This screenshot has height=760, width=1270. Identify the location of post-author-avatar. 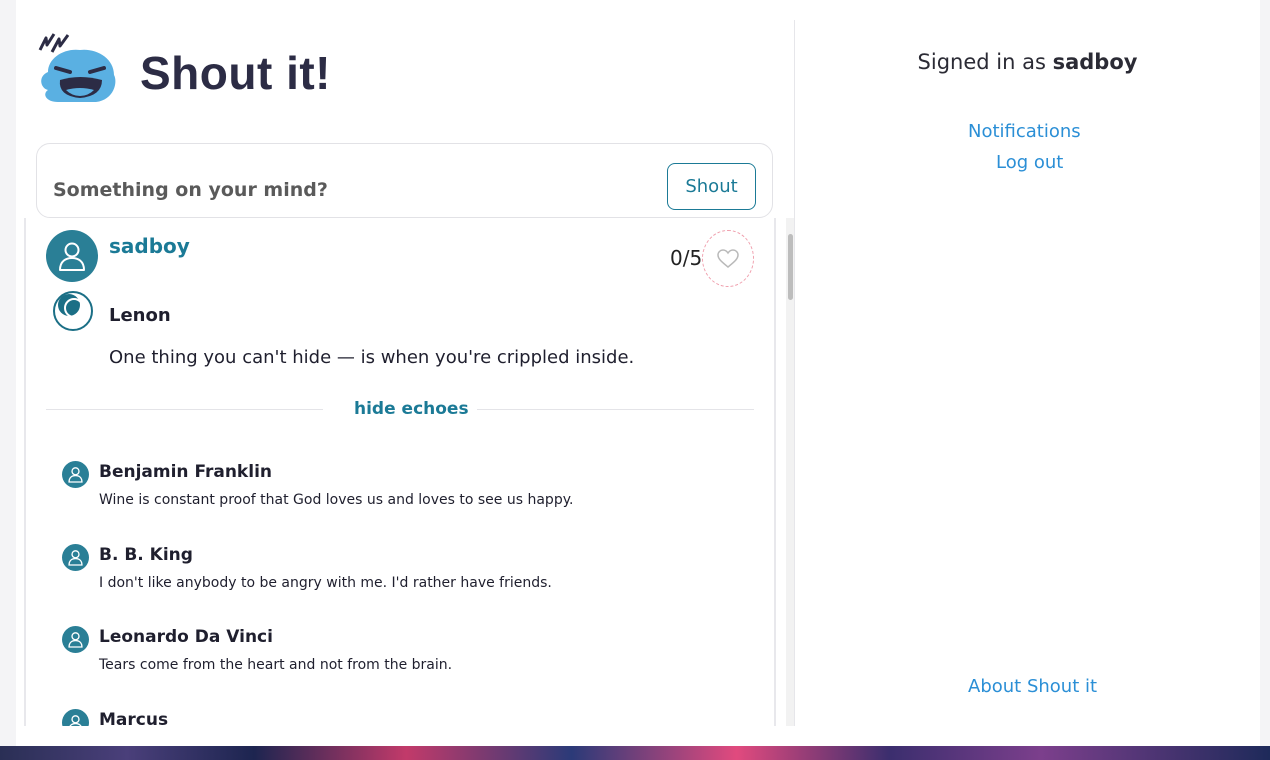
(72, 256).